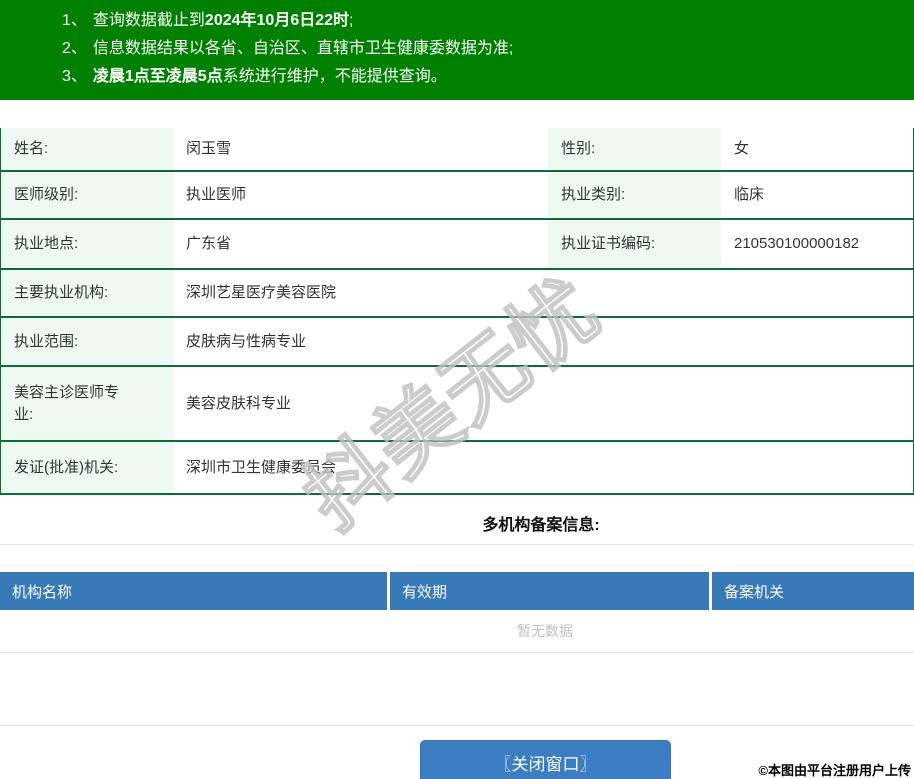  What do you see at coordinates (87, 341) in the screenshot?
I see `practice-scope-label: 执业范围:` at bounding box center [87, 341].